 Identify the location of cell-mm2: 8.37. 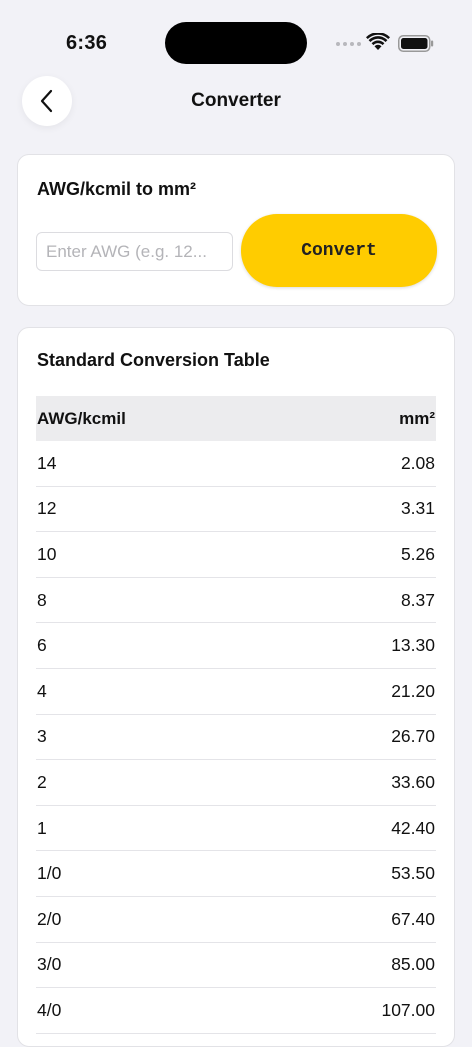
(417, 599).